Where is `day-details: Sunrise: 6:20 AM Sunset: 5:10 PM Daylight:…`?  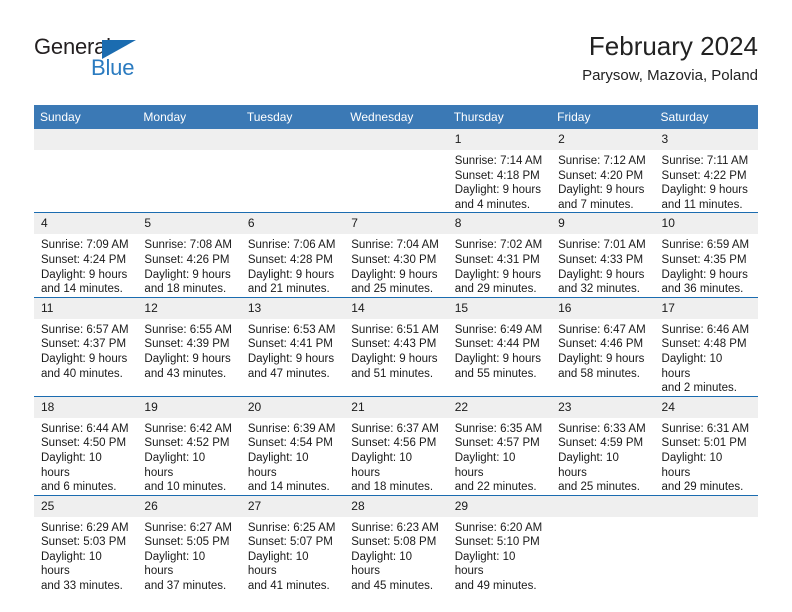 day-details: Sunrise: 6:20 AM Sunset: 5:10 PM Daylight:… is located at coordinates (499, 555).